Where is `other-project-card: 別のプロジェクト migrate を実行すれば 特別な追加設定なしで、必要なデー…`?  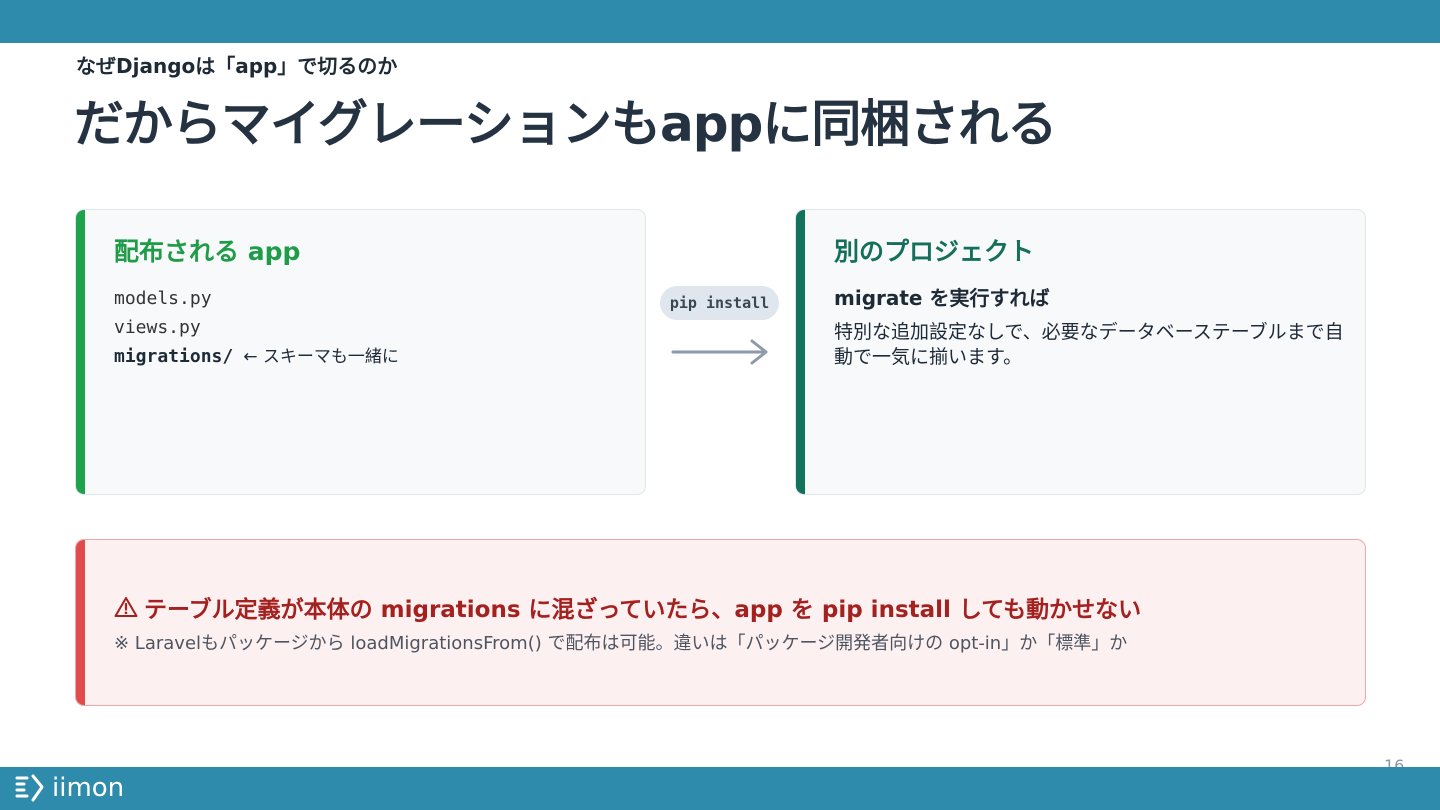
other-project-card: 別のプロジェクト migrate を実行すれば 特別な追加設定なしで、必要なデー… is located at coordinates (1080, 352).